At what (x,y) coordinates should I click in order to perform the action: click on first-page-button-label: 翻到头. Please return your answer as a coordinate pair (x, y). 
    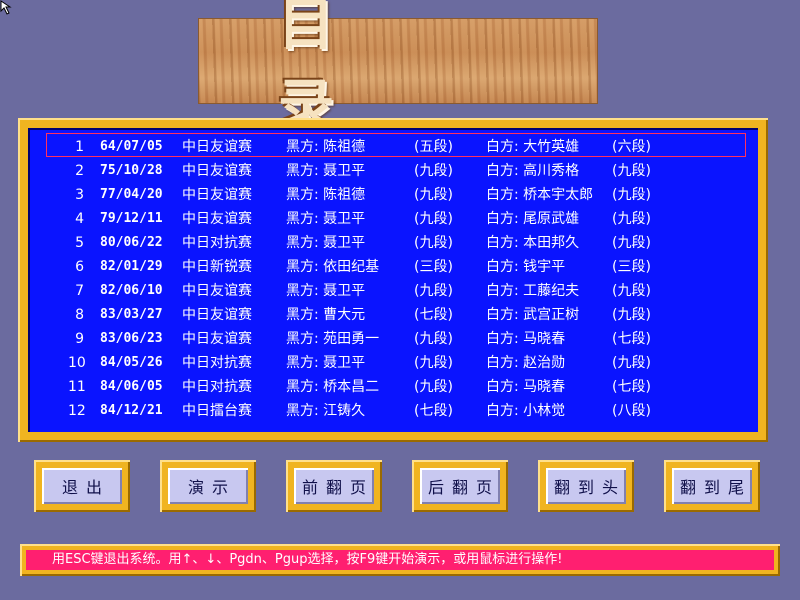
    Looking at the image, I should click on (586, 486).